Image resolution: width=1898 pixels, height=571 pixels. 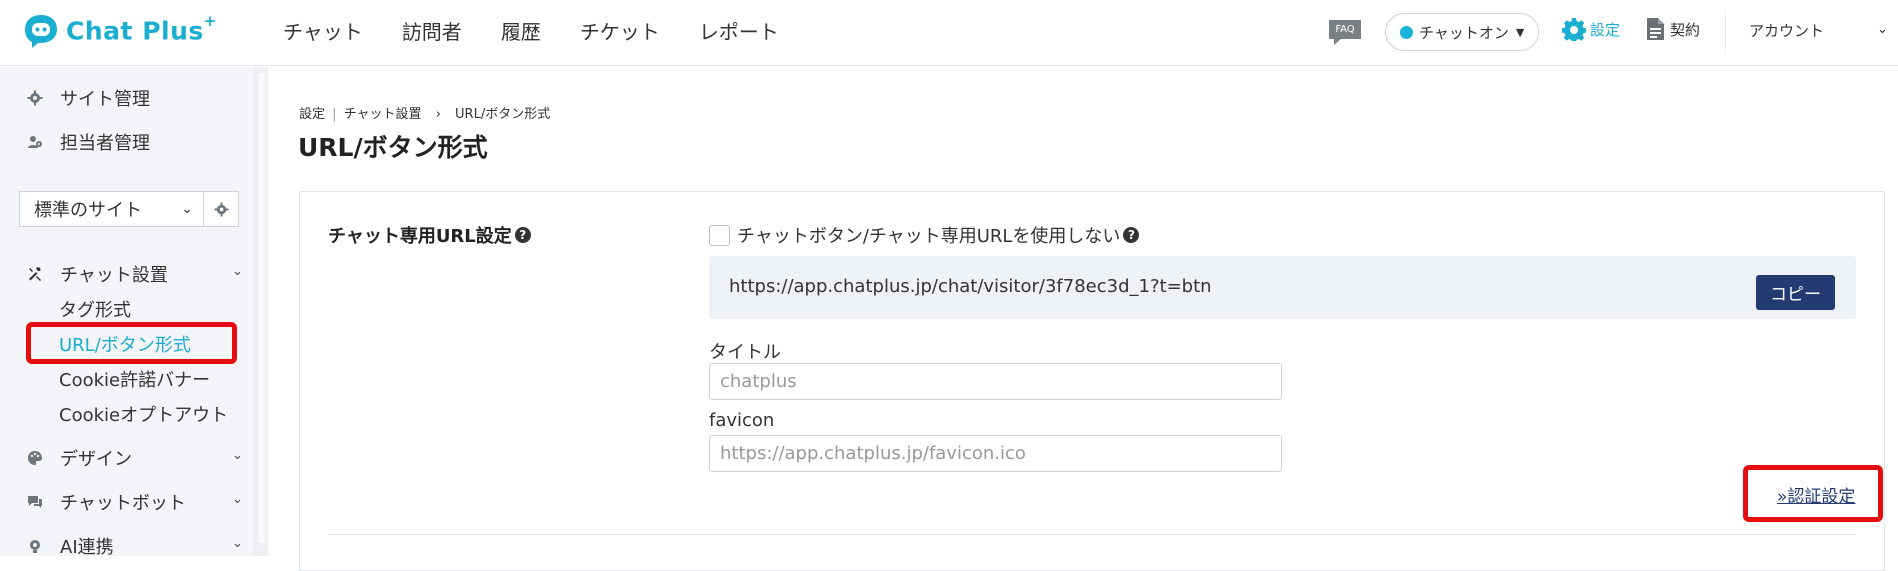 I want to click on favicon-input, so click(x=995, y=453).